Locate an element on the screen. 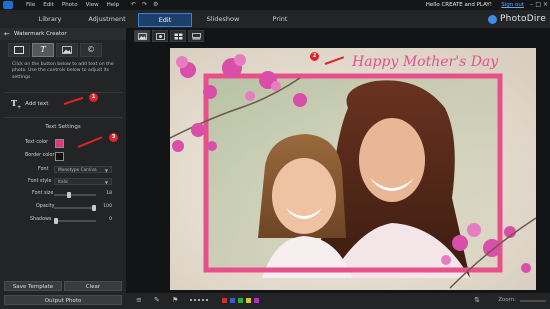 This screenshot has height=309, width=550. zoom-slider is located at coordinates (533, 301).